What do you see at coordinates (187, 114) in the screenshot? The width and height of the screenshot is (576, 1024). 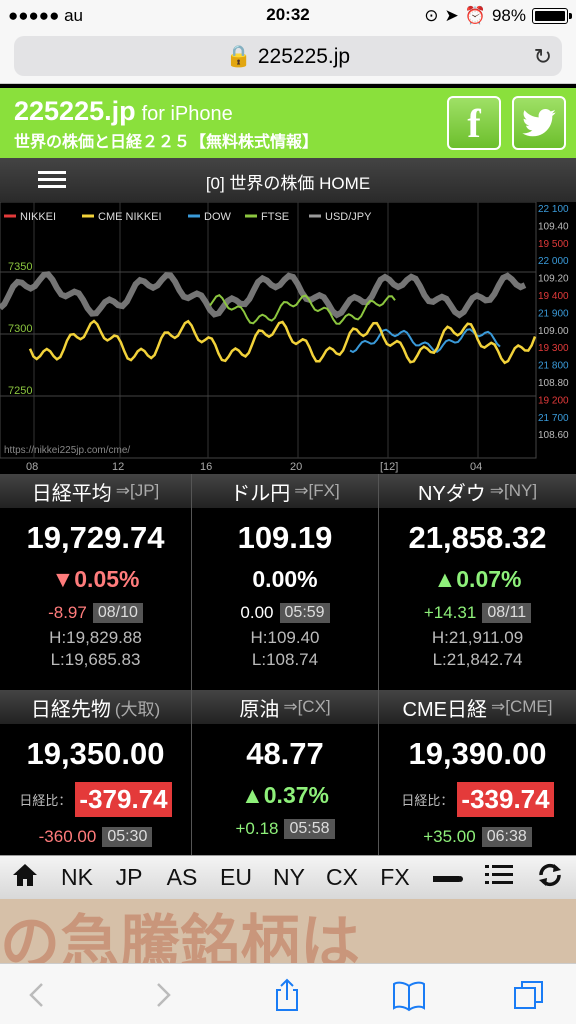 I see `site-subtitle: for iPhone` at bounding box center [187, 114].